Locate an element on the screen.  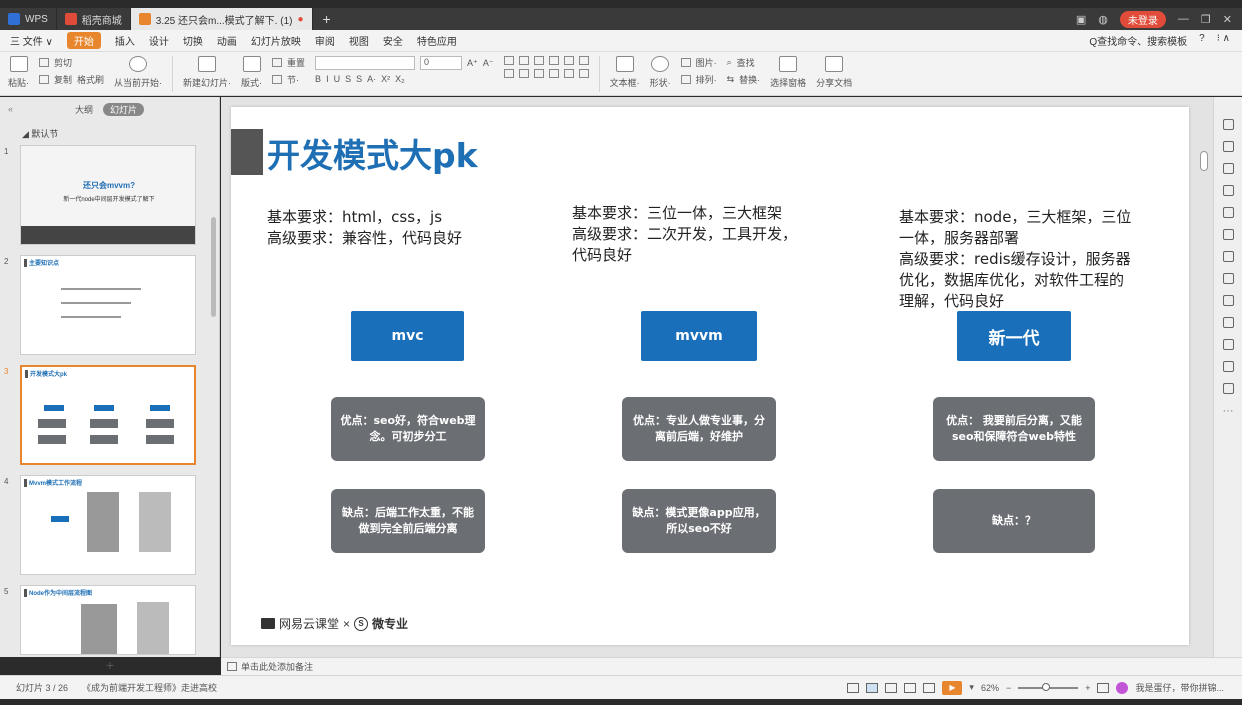
tab-features: 特色应用 is located at coordinates (437, 40).